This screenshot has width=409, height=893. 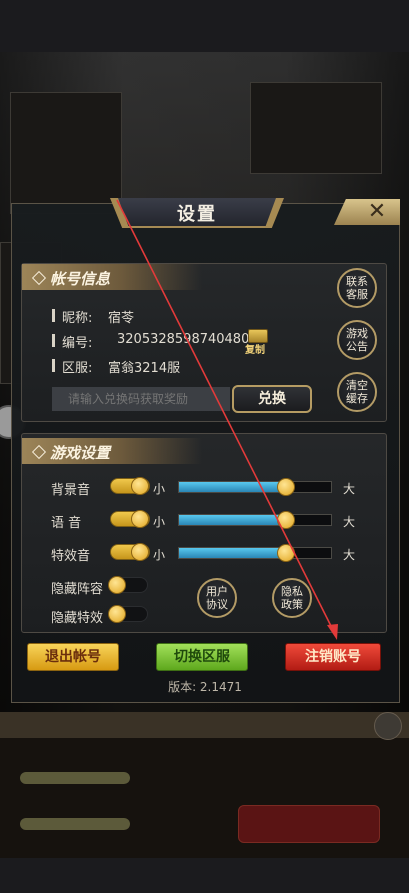 What do you see at coordinates (333, 657) in the screenshot?
I see `cancel-account-button: 注销账号` at bounding box center [333, 657].